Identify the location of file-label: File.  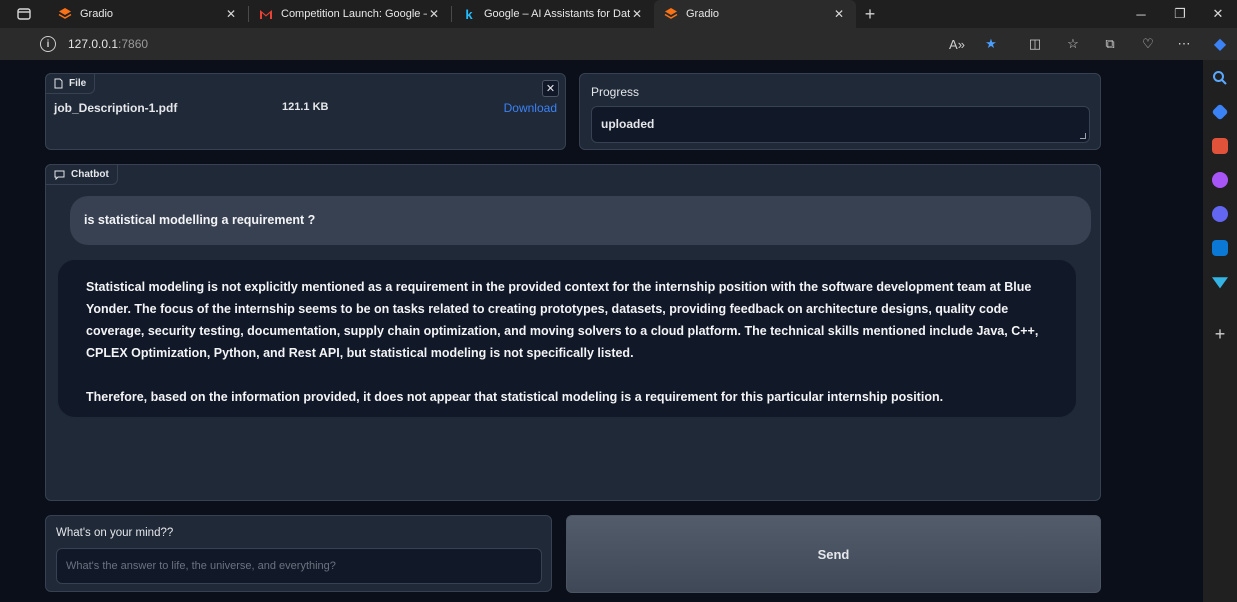
(78, 83).